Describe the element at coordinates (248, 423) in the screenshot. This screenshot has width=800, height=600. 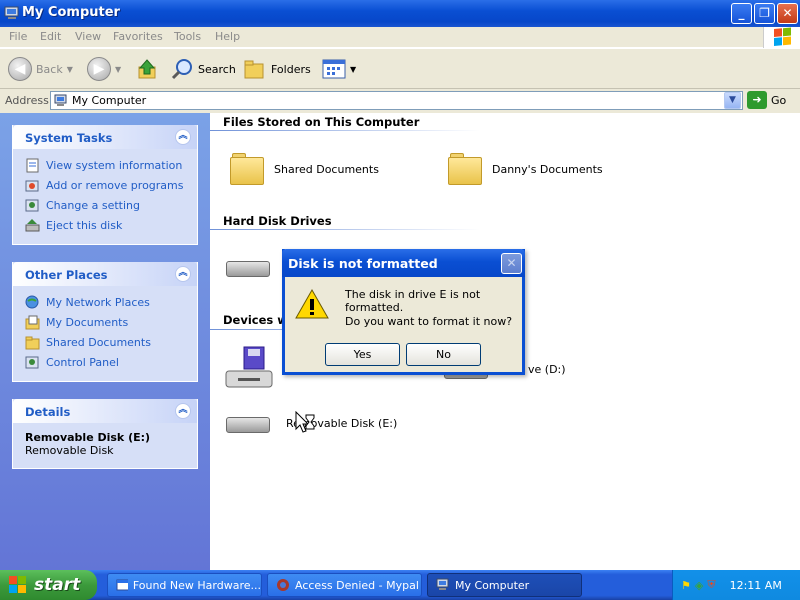
I see `removable-disk-icon` at that location.